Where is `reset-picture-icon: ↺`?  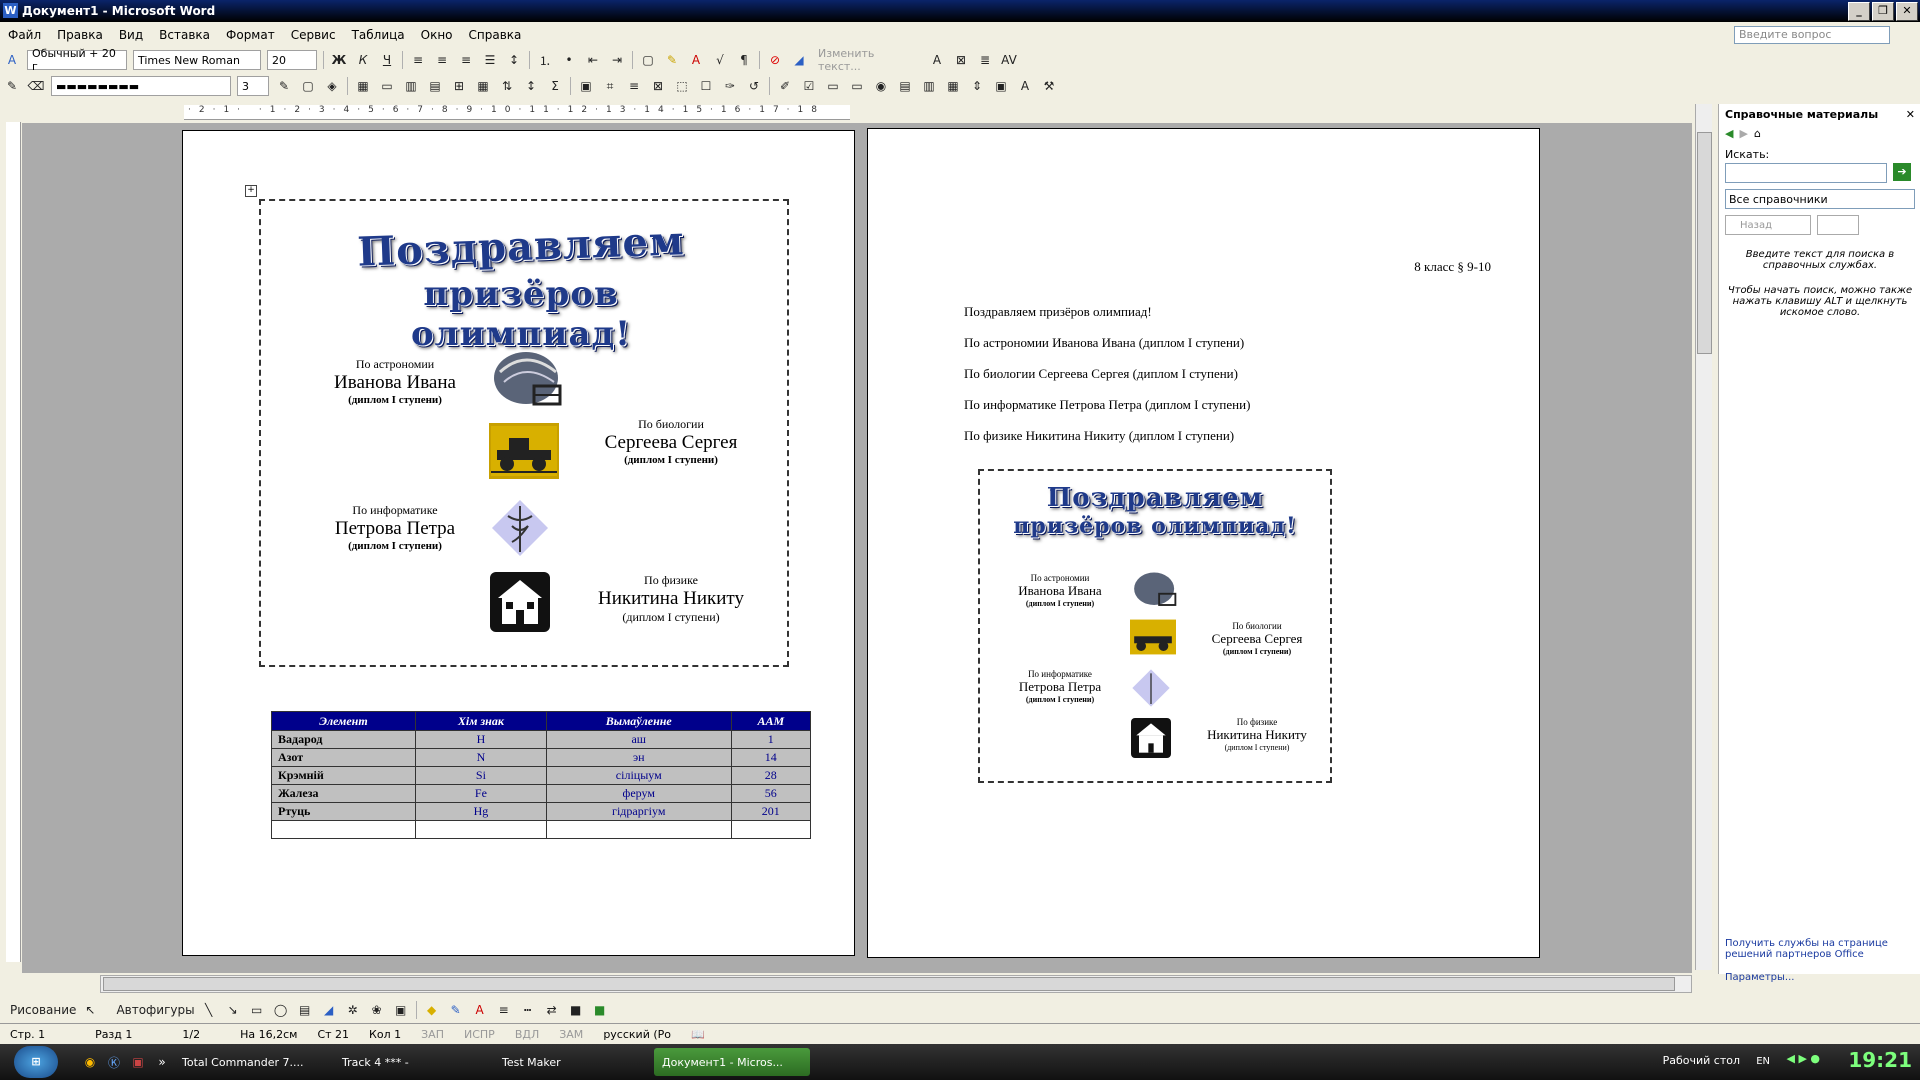
reset-picture-icon: ↺ is located at coordinates (754, 86).